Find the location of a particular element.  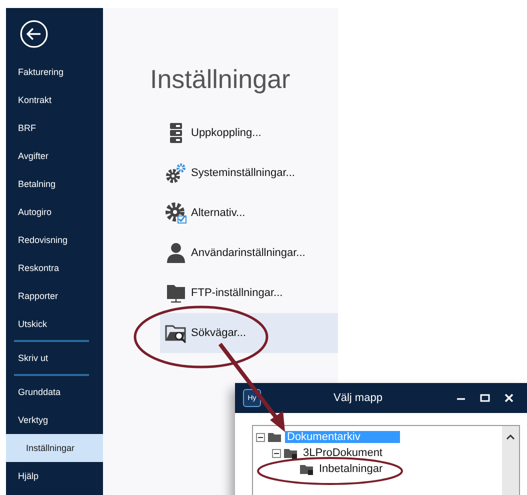

sidebar-item: Rapporter is located at coordinates (54, 296).